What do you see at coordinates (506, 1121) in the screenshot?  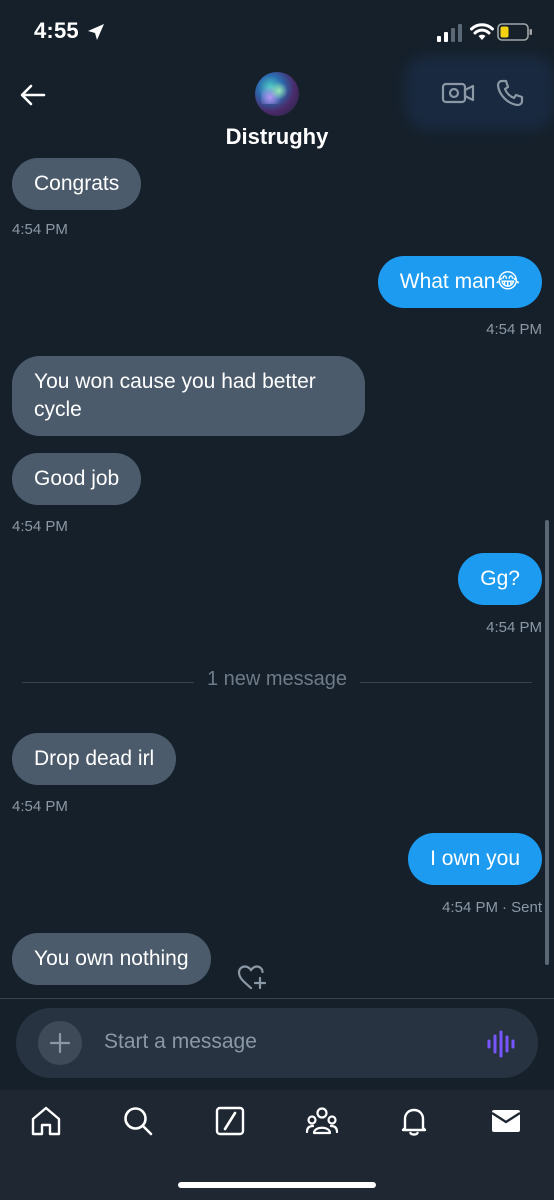 I see `messages-icon` at bounding box center [506, 1121].